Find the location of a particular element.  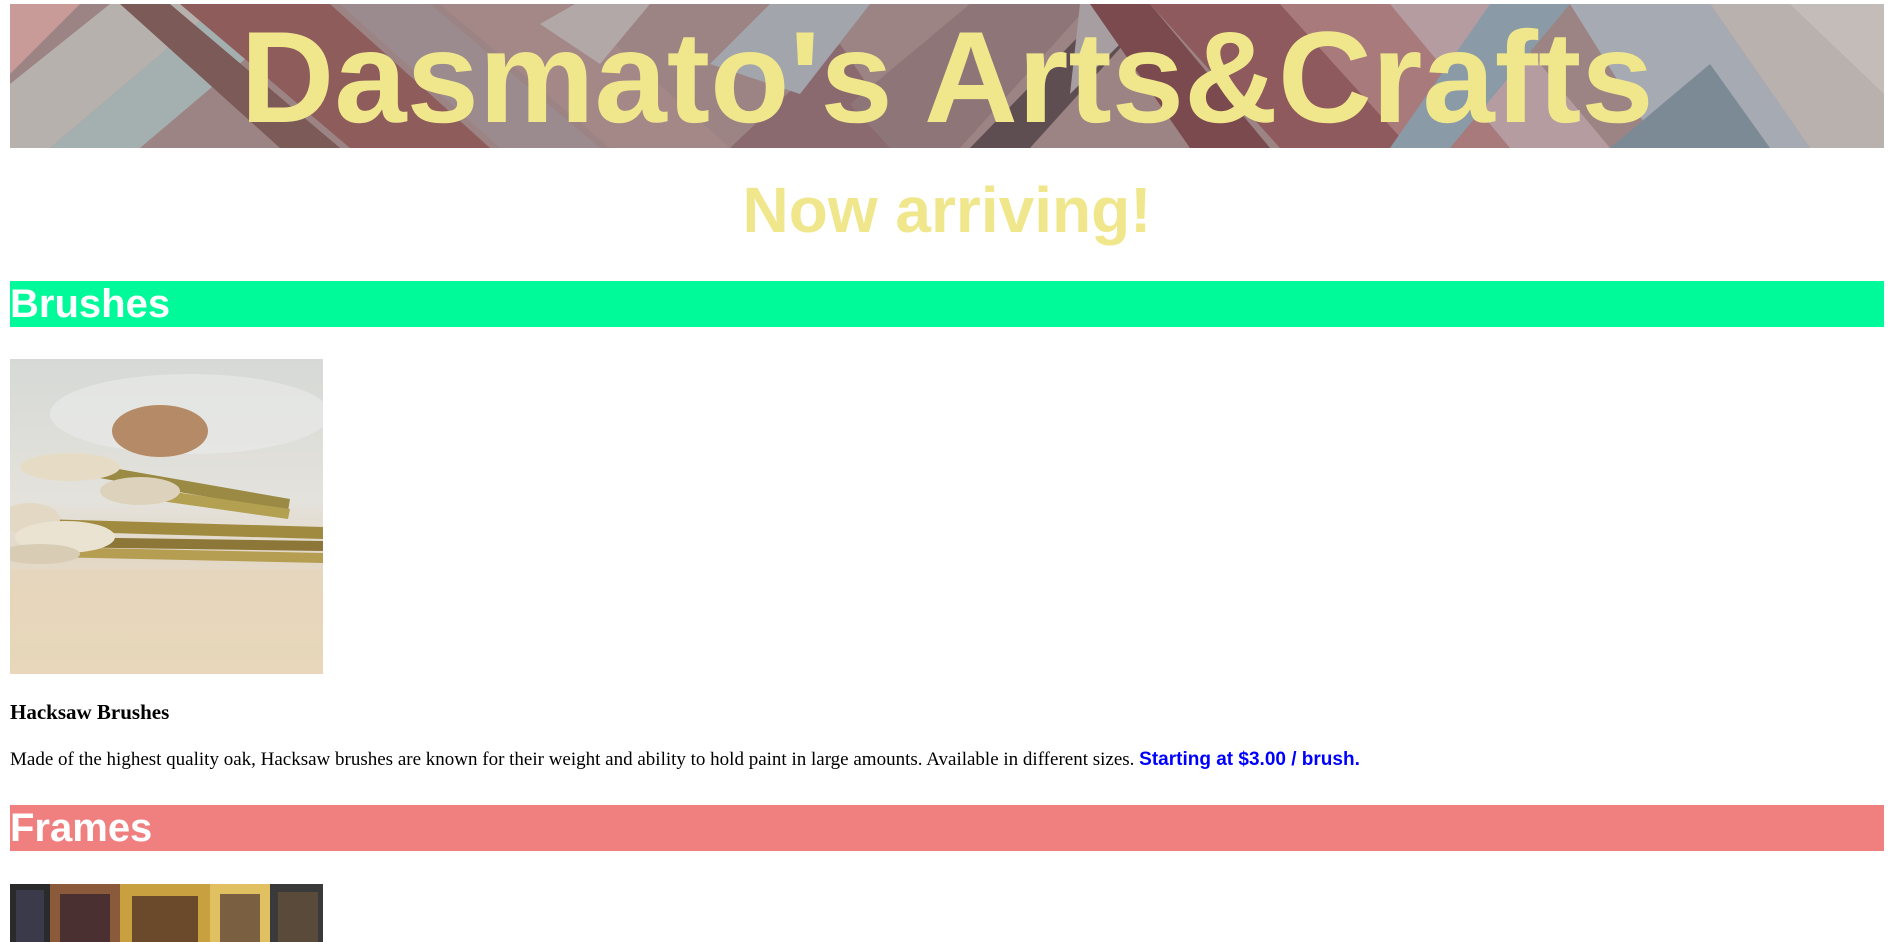

section-title: Brushes is located at coordinates (90, 304).